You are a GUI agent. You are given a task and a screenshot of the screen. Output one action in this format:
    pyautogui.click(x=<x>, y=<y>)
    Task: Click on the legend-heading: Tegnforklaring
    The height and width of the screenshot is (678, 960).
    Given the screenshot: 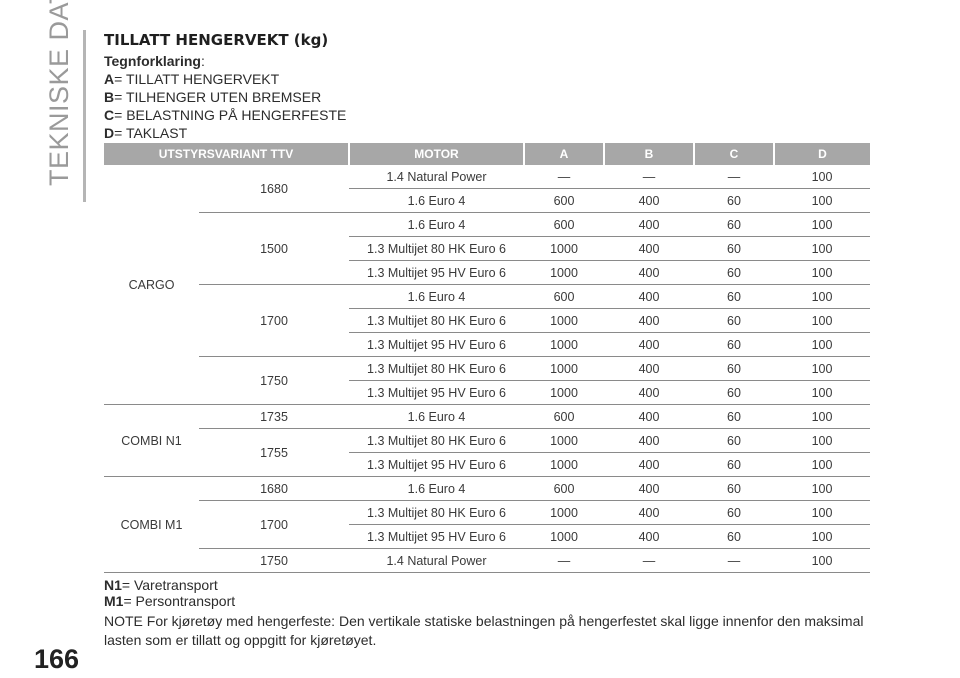 What is the action you would take?
    pyautogui.click(x=152, y=61)
    